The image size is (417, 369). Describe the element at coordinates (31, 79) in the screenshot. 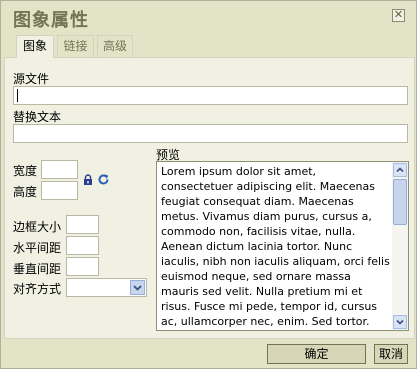

I see `source-label: 源文件` at that location.